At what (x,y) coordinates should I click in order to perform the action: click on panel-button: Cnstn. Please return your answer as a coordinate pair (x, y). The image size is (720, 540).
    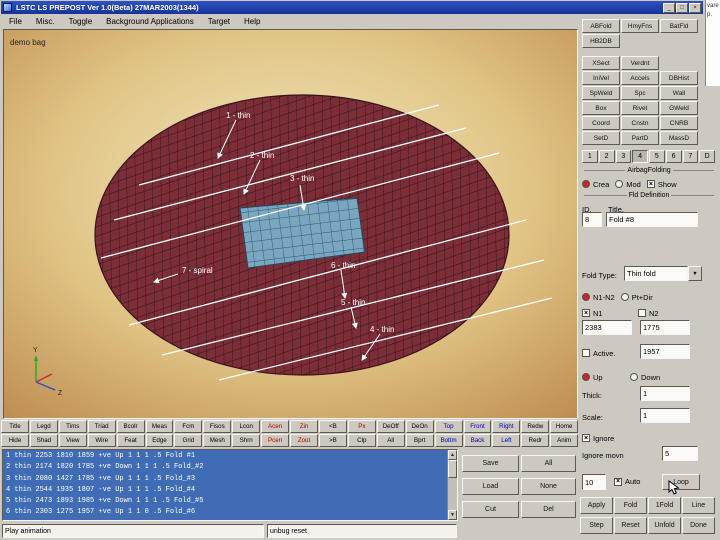
    Looking at the image, I should click on (640, 123).